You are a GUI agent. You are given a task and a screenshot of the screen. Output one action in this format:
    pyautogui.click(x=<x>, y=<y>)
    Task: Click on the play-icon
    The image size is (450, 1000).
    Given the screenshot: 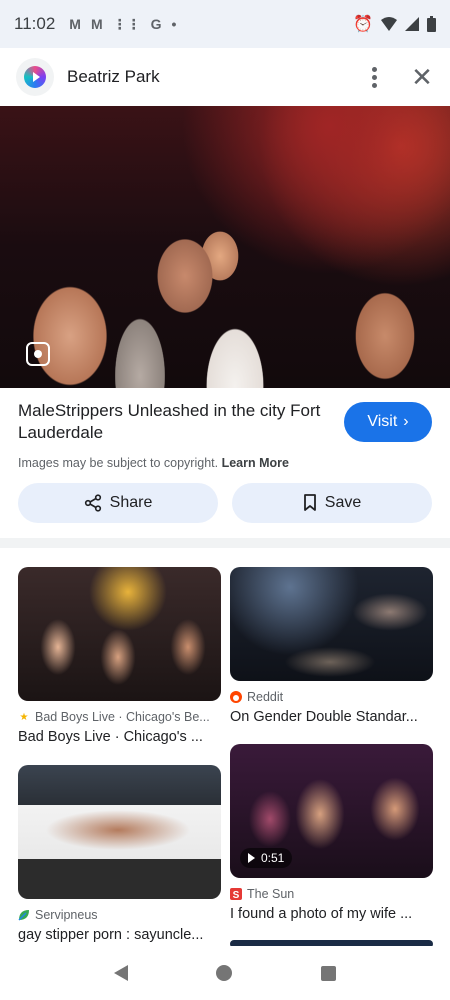 What is the action you would take?
    pyautogui.click(x=251, y=858)
    